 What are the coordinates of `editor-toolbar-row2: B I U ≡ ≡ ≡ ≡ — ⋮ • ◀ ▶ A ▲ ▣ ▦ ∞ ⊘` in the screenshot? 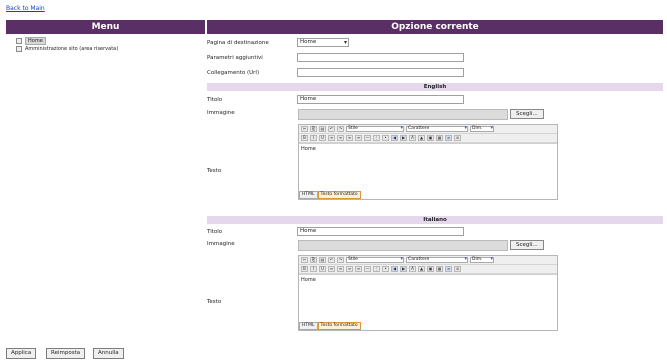 It's located at (428, 269).